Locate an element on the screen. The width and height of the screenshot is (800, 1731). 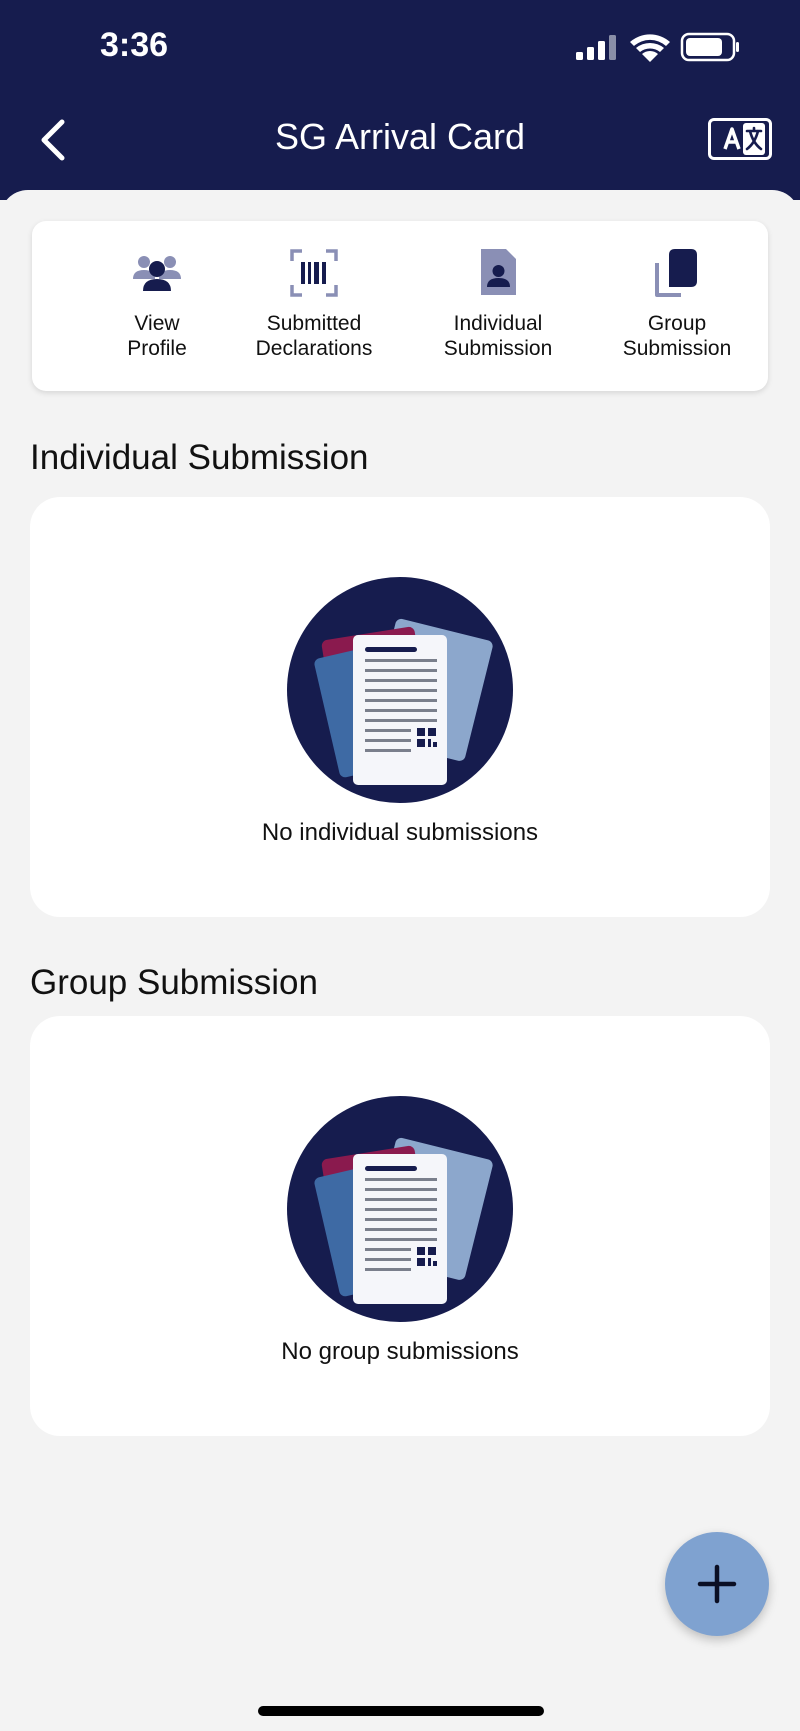
individual-section-heading: Individual Submission is located at coordinates (199, 457).